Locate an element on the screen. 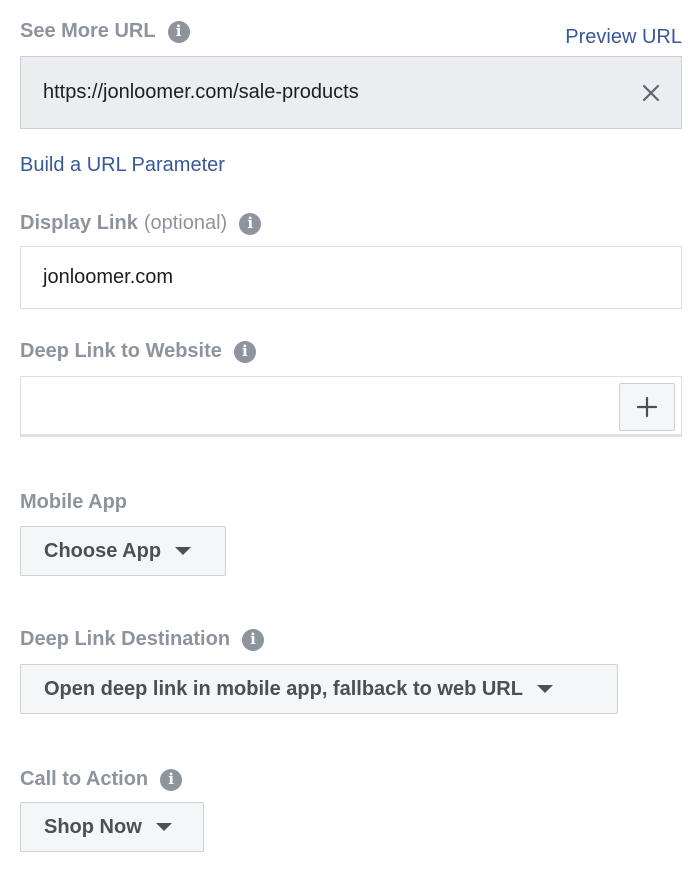 The width and height of the screenshot is (700, 872). deep-link-website-label-text: Deep Link to Website is located at coordinates (121, 351).